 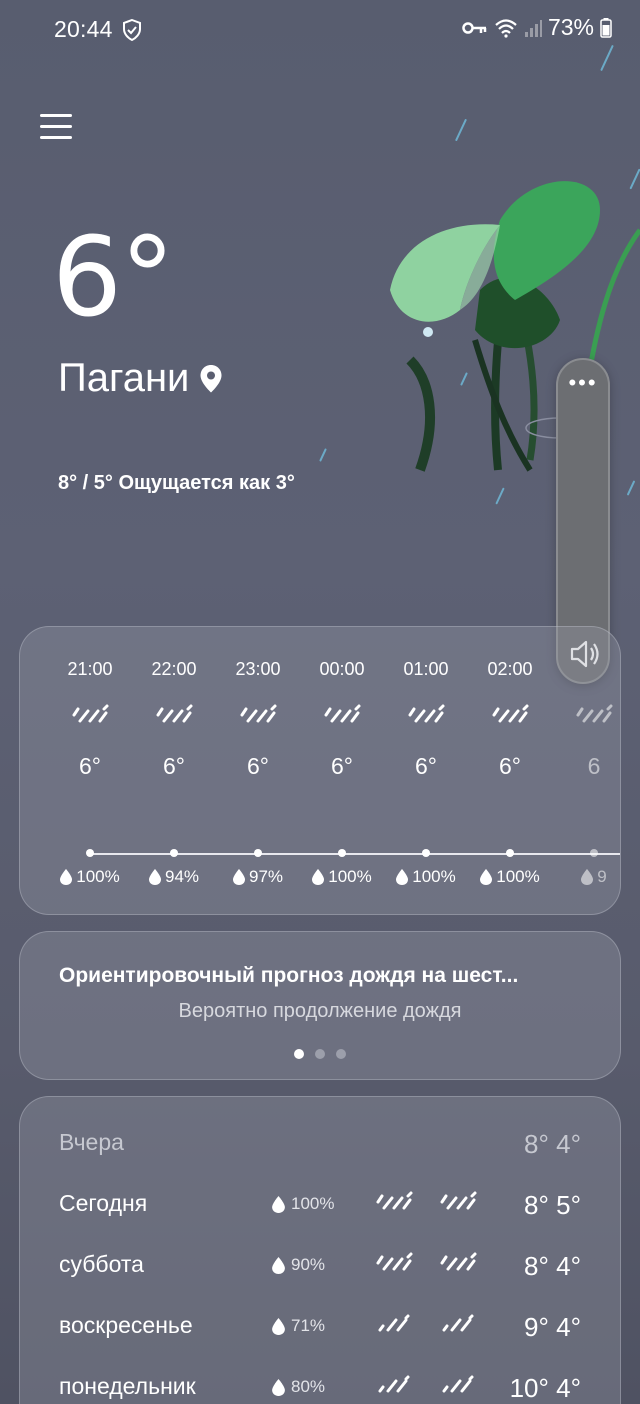 I want to click on day-precip: 80%, so click(x=298, y=1387).